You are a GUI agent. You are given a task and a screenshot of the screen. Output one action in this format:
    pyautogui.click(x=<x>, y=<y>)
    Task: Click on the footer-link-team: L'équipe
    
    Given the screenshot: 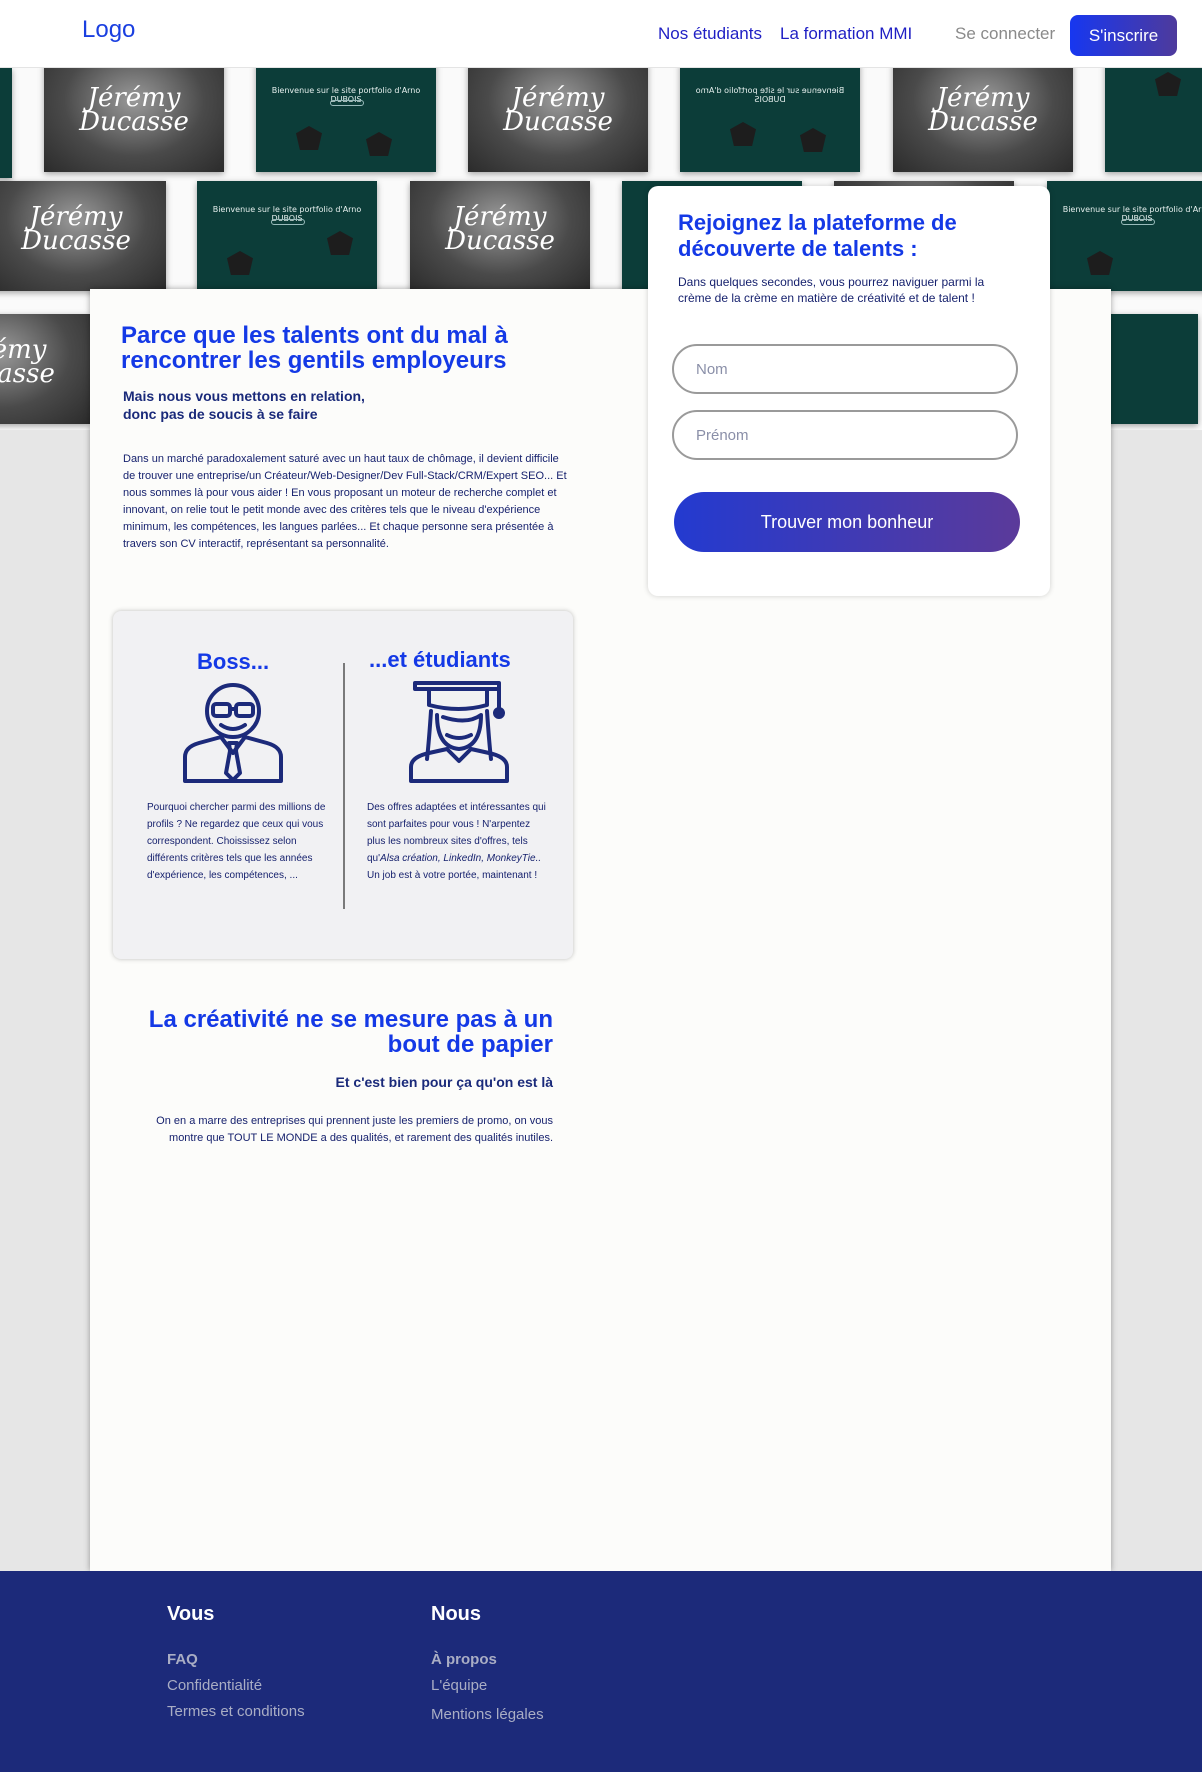 What is the action you would take?
    pyautogui.click(x=459, y=1685)
    